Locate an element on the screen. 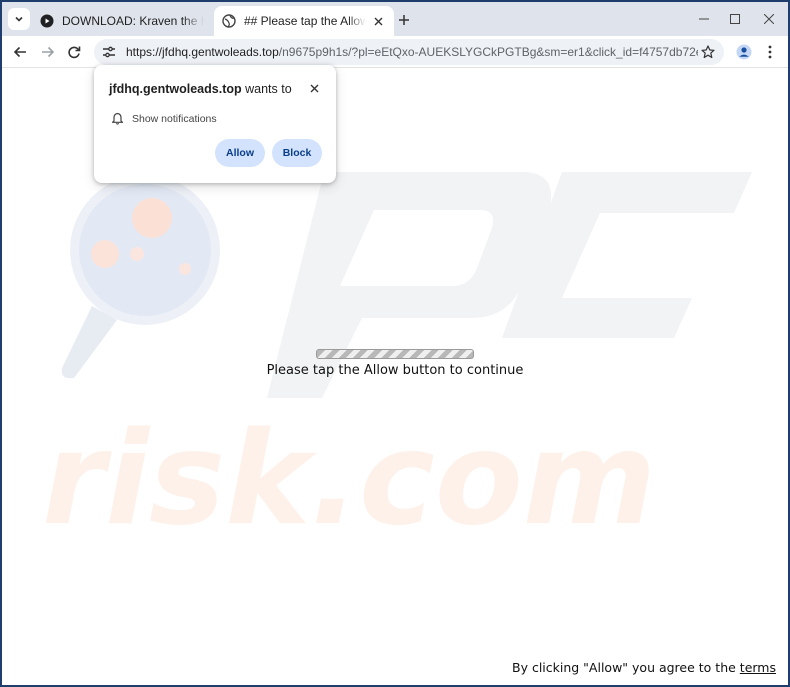 This screenshot has height=687, width=790. profile-button is located at coordinates (744, 52).